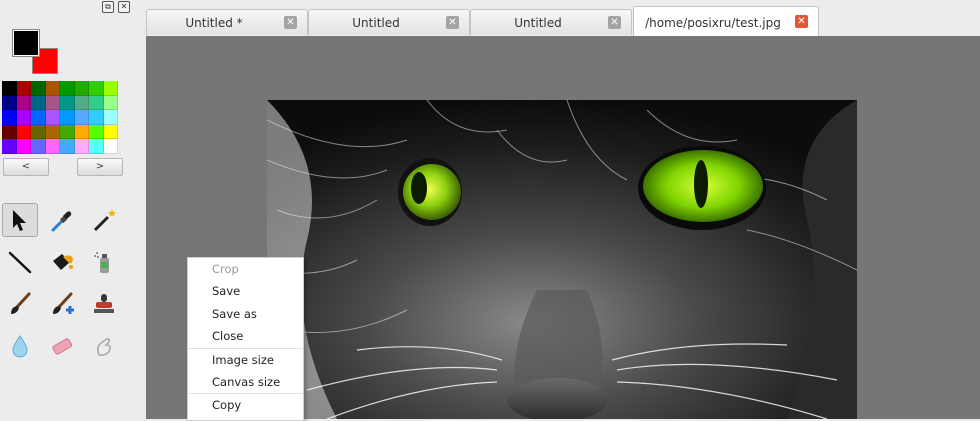 This screenshot has width=980, height=421. What do you see at coordinates (26, 167) in the screenshot?
I see `palette-prev-button: <` at bounding box center [26, 167].